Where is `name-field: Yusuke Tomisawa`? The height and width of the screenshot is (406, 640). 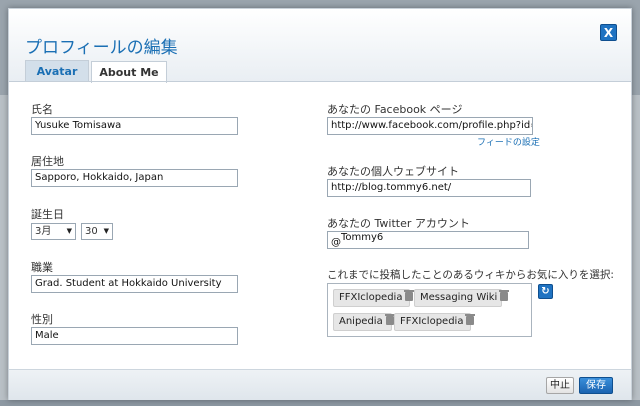
name-field: Yusuke Tomisawa is located at coordinates (134, 126).